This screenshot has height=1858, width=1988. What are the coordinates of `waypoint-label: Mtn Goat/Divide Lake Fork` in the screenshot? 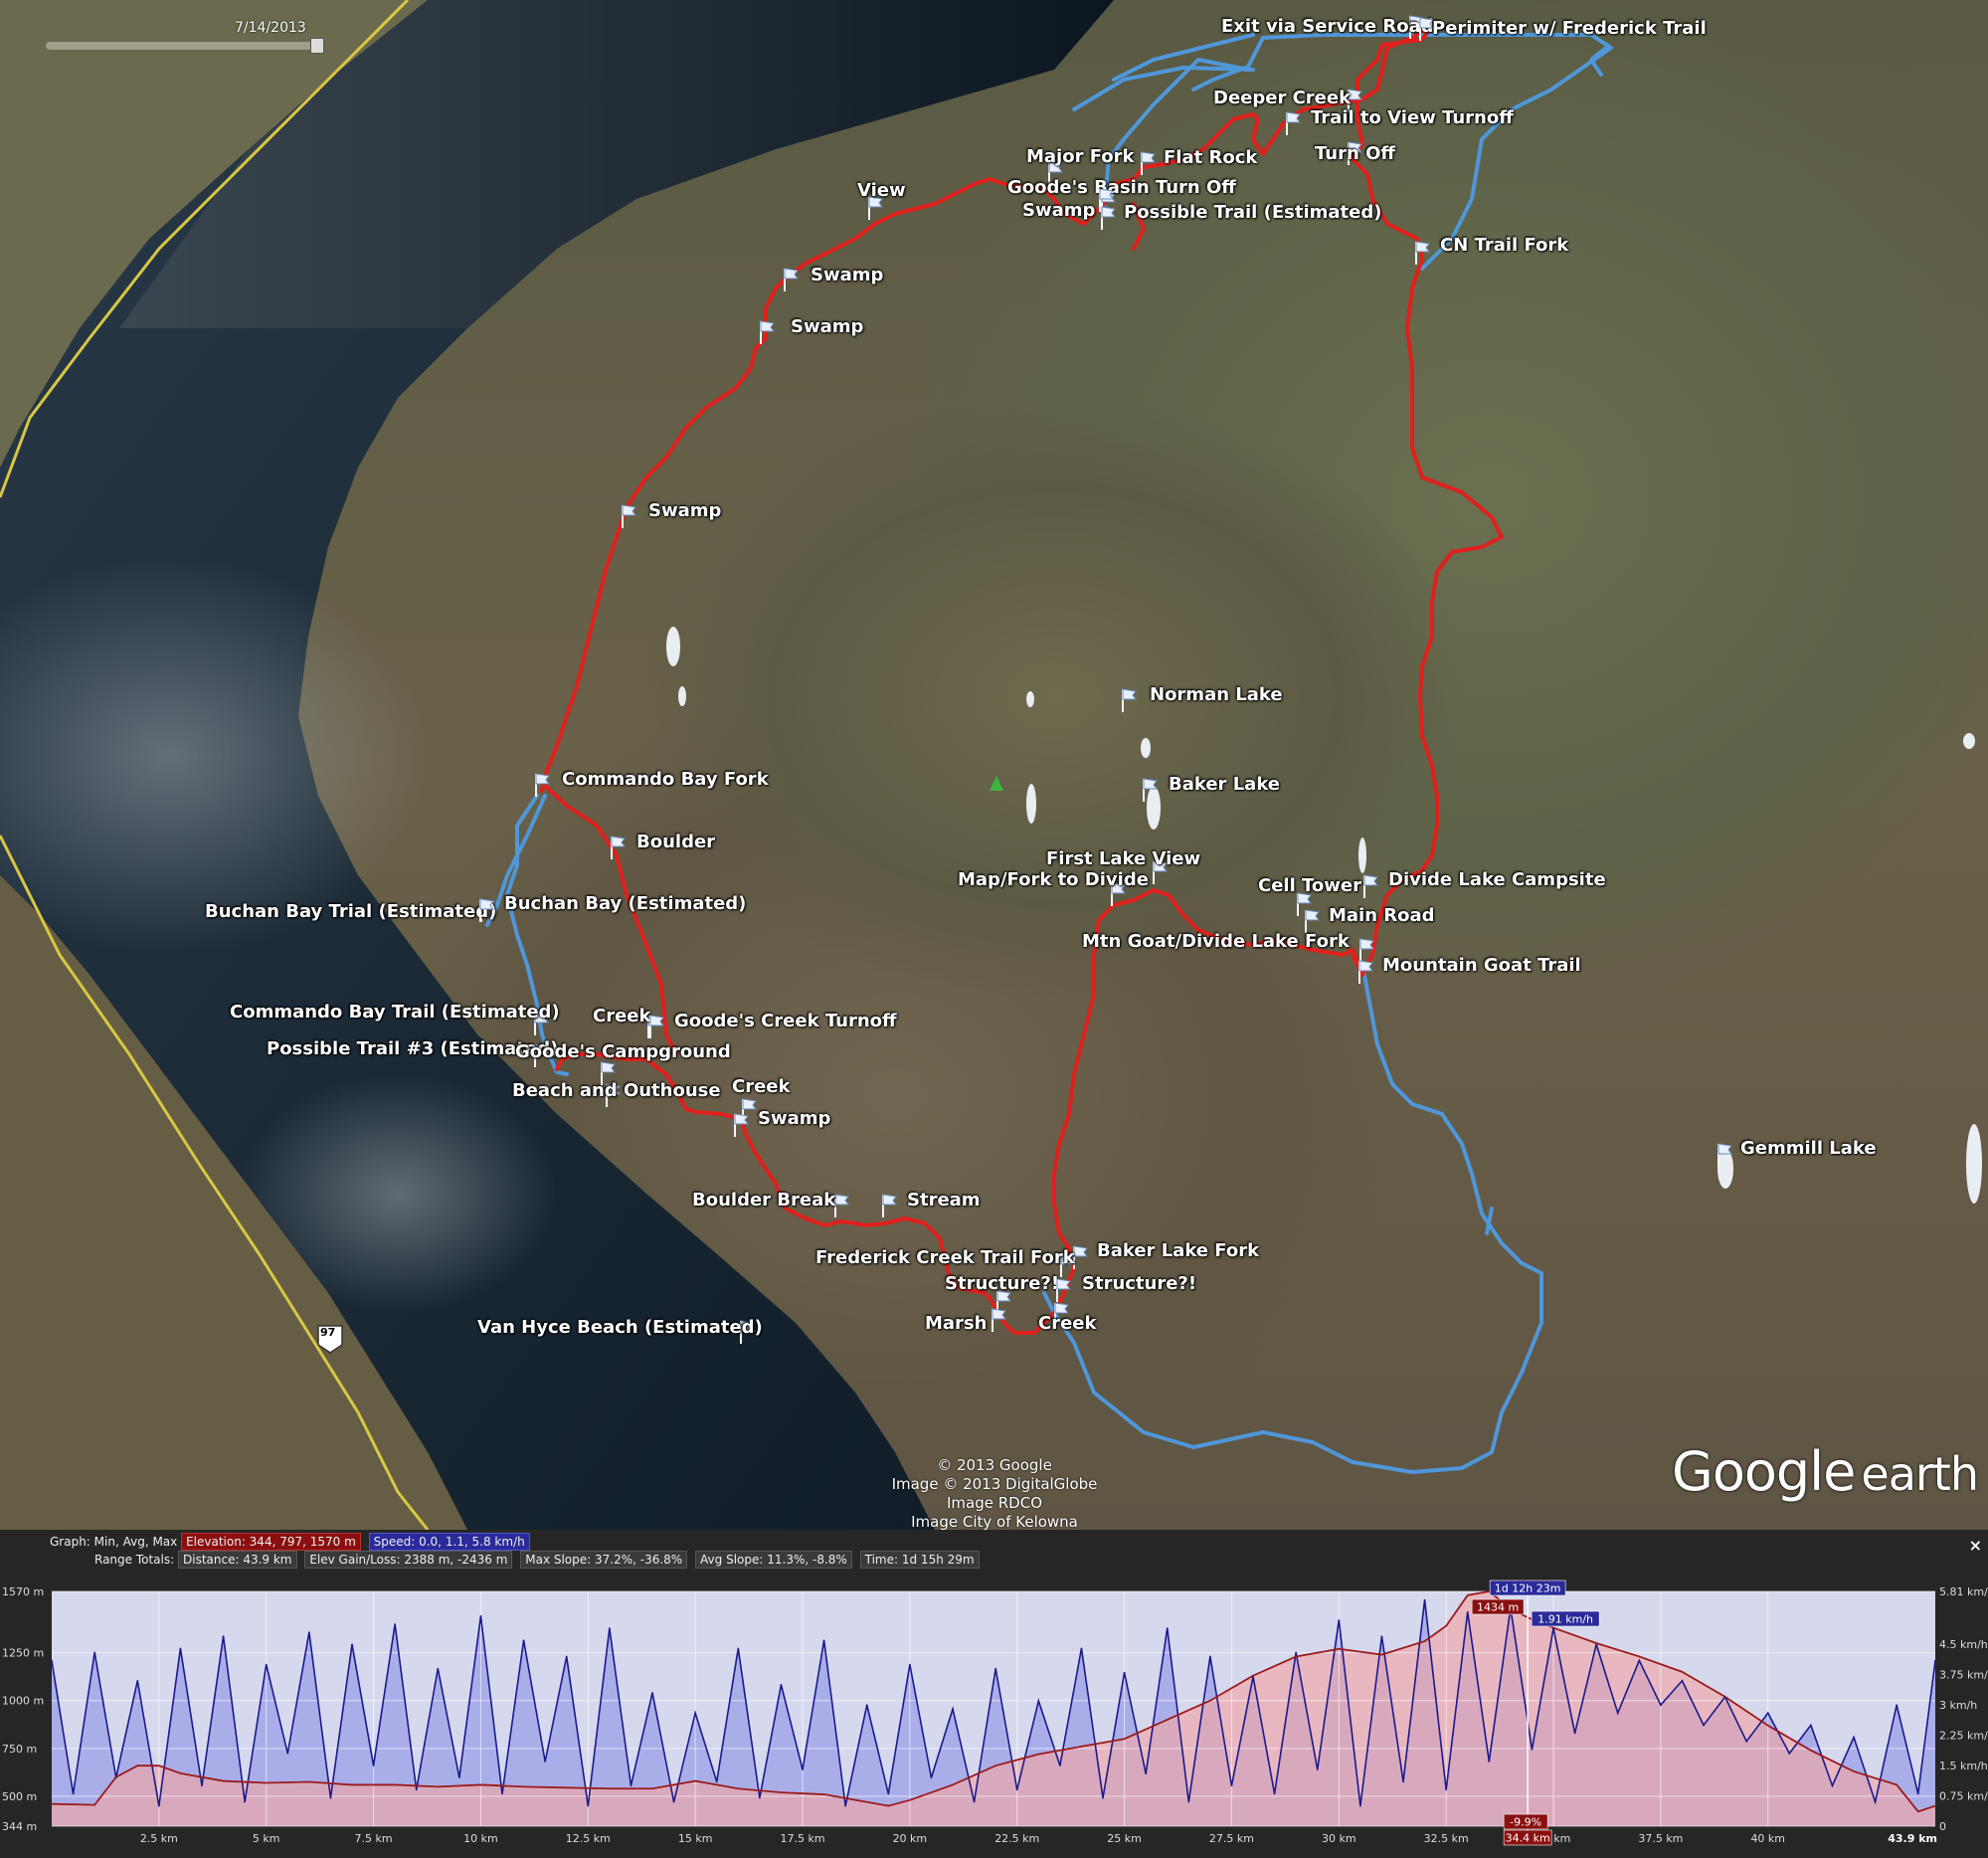 It's located at (1216, 942).